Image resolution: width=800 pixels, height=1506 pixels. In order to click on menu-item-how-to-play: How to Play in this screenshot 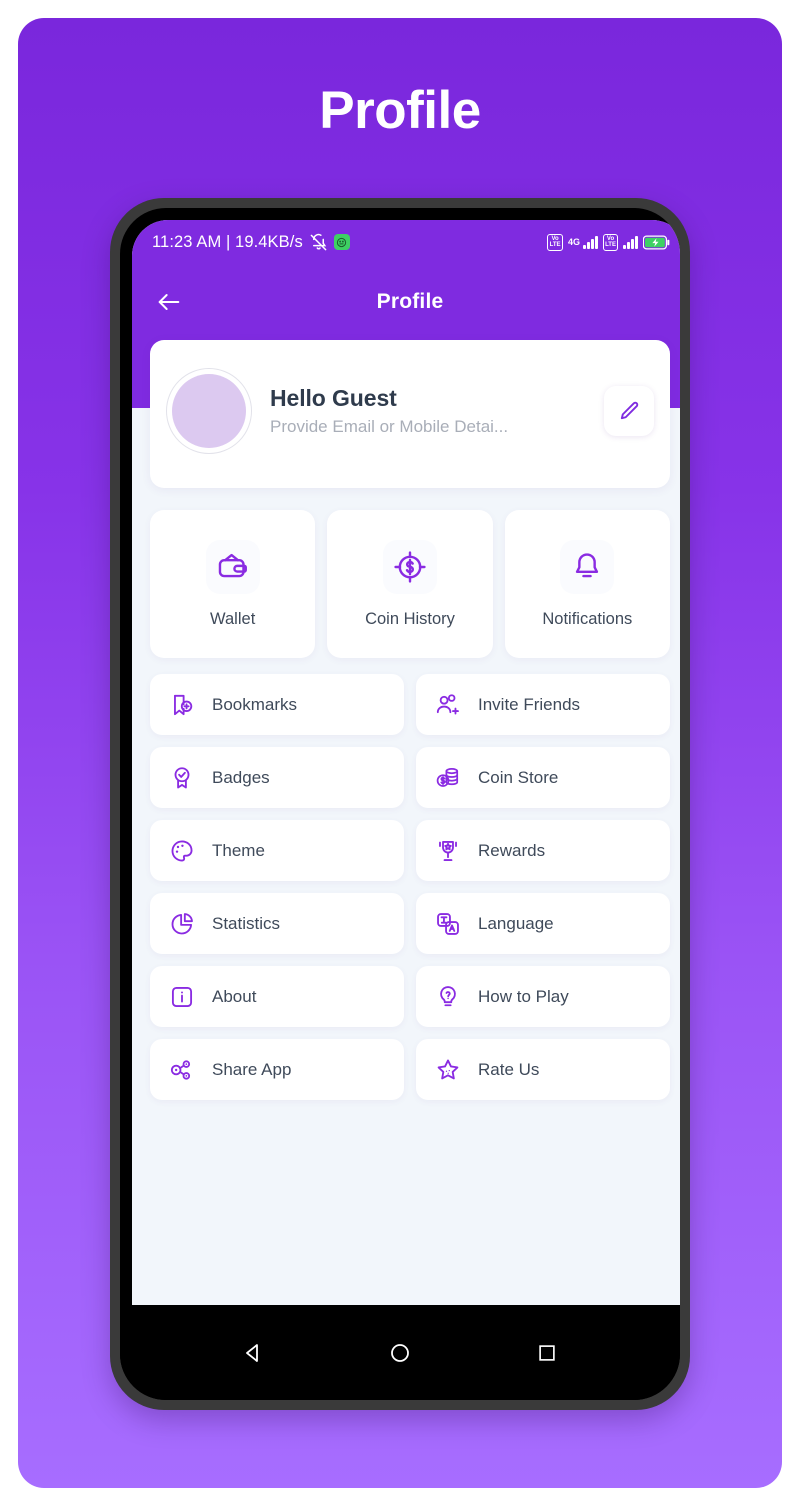, I will do `click(543, 996)`.